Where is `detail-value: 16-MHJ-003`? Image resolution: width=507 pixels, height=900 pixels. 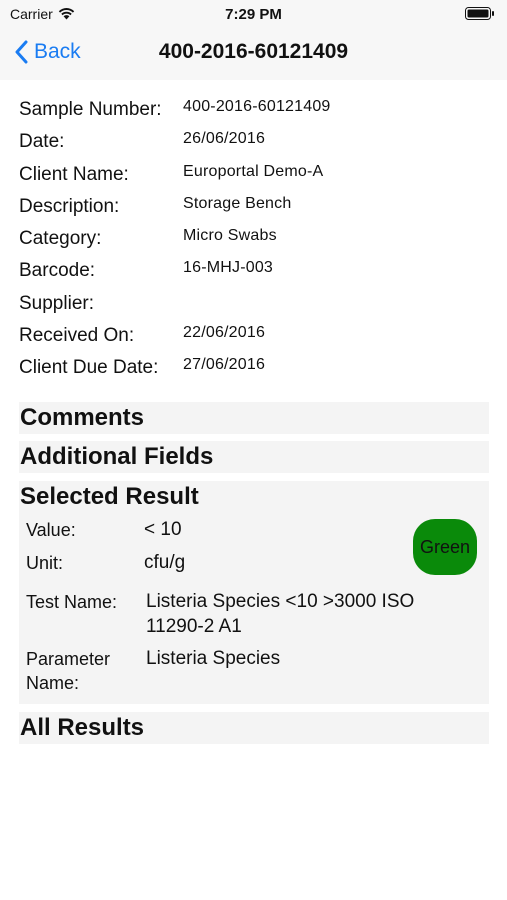
detail-value: 16-MHJ-003 is located at coordinates (228, 268).